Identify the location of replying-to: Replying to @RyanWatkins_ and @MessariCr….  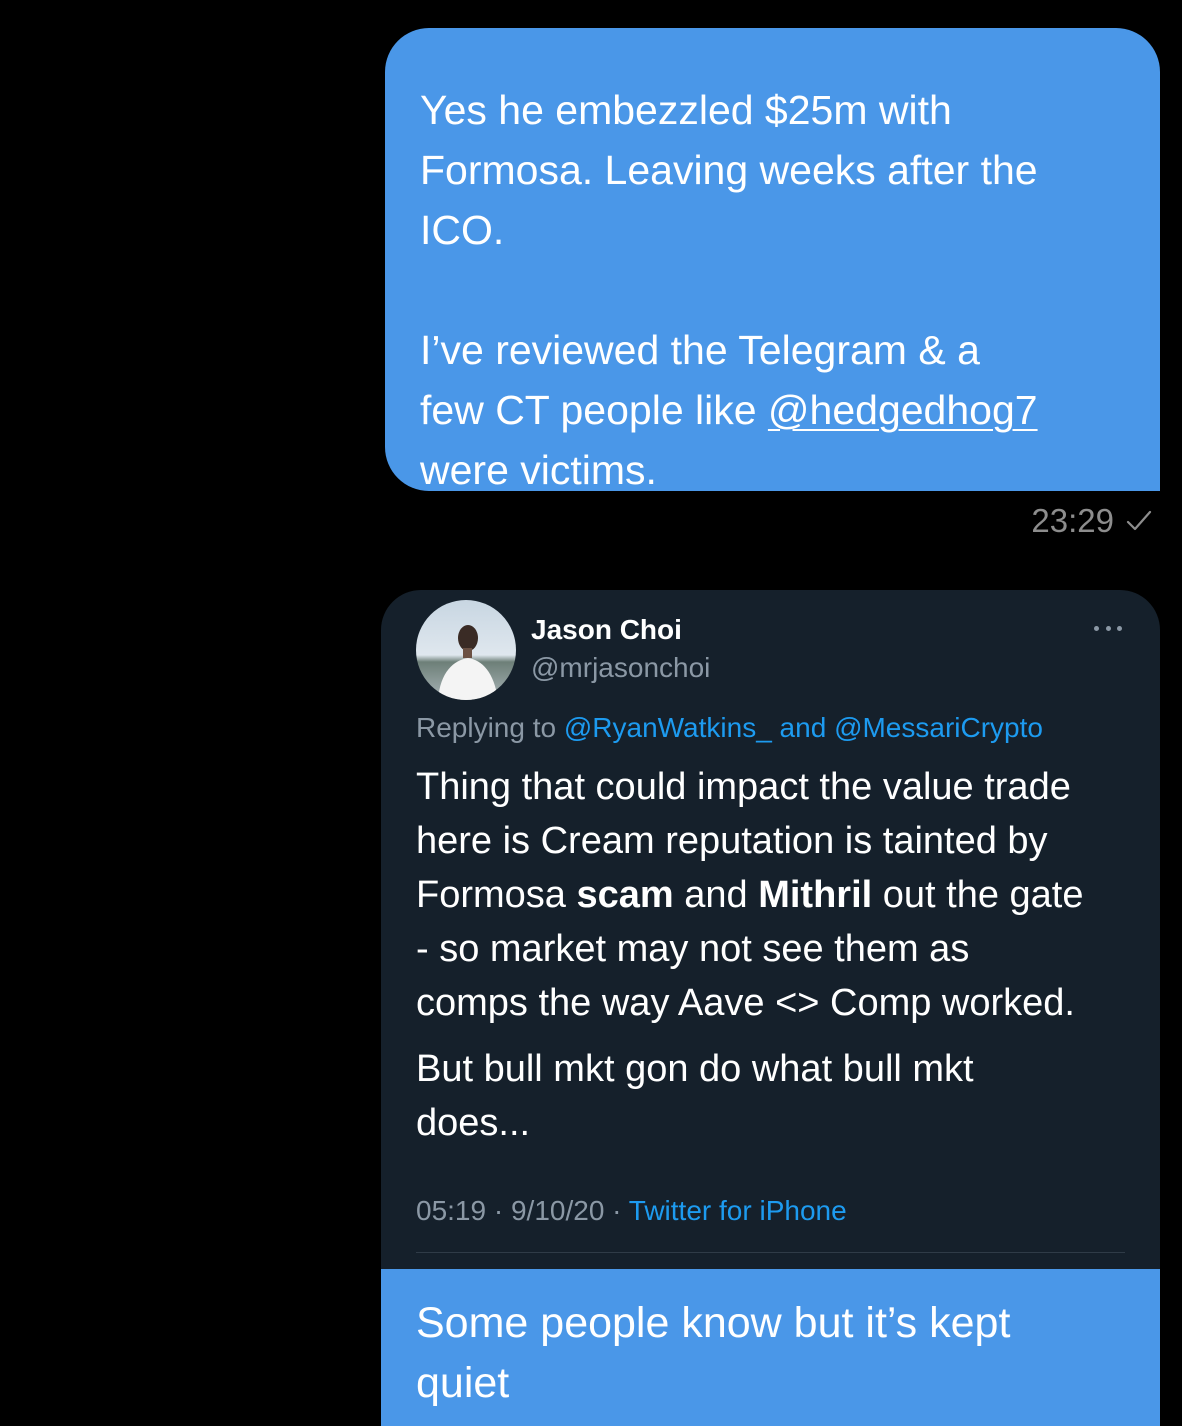
(729, 728).